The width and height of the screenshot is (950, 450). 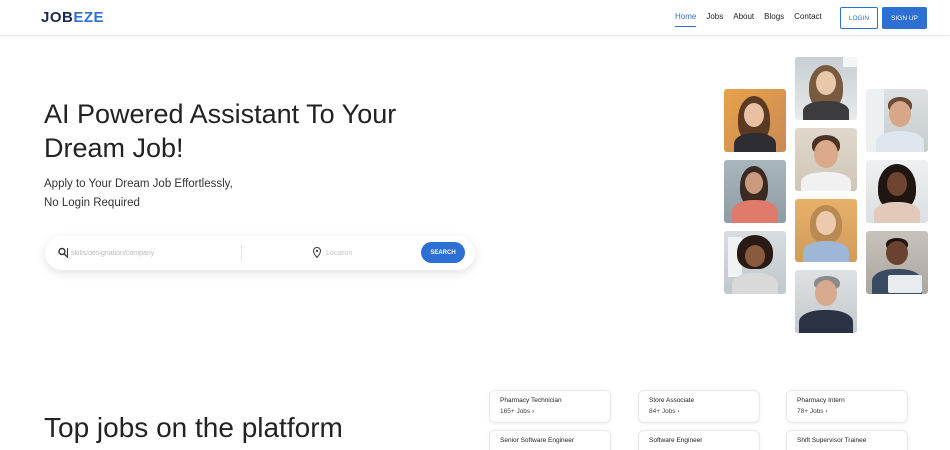 I want to click on job-card: Software Engineer, so click(x=699, y=440).